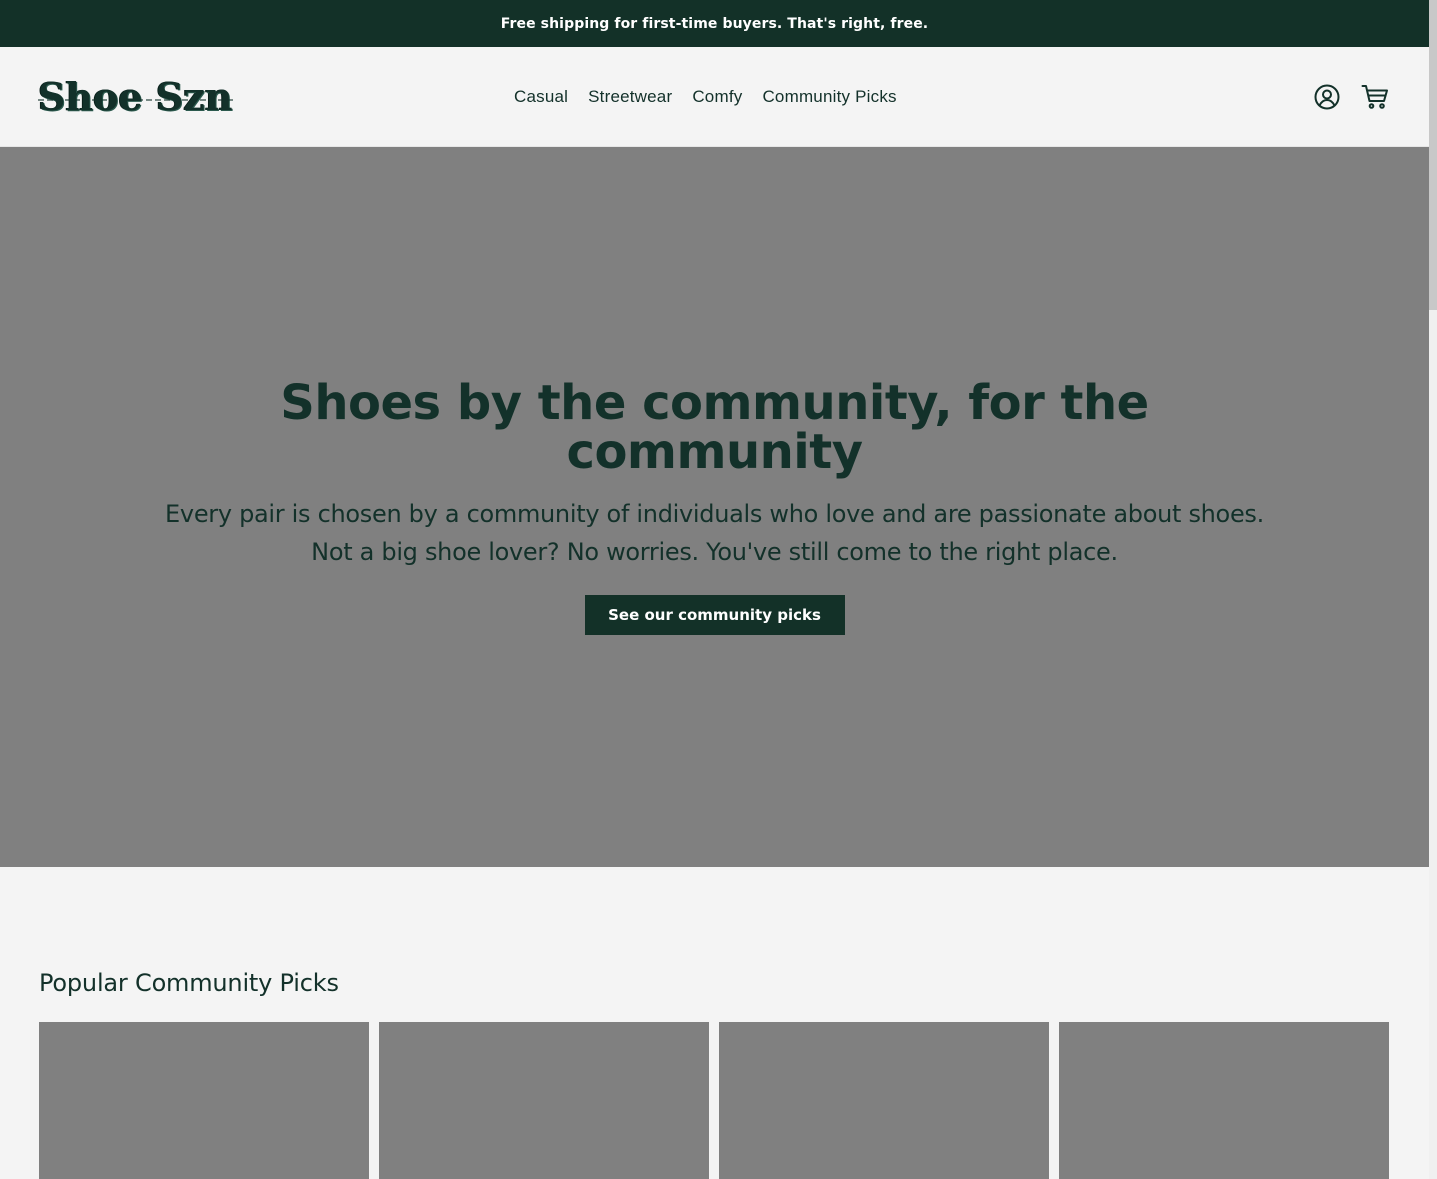 This screenshot has width=1437, height=1179. I want to click on account-icon, so click(1327, 97).